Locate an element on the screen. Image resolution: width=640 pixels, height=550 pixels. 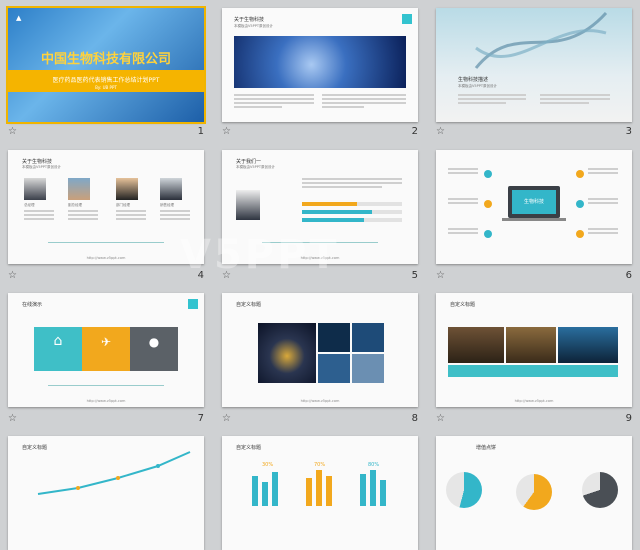
slide-thumbnail-3: 生物科技描述 本模板由V5PPT原创设计 is located at coordinates (534, 65).